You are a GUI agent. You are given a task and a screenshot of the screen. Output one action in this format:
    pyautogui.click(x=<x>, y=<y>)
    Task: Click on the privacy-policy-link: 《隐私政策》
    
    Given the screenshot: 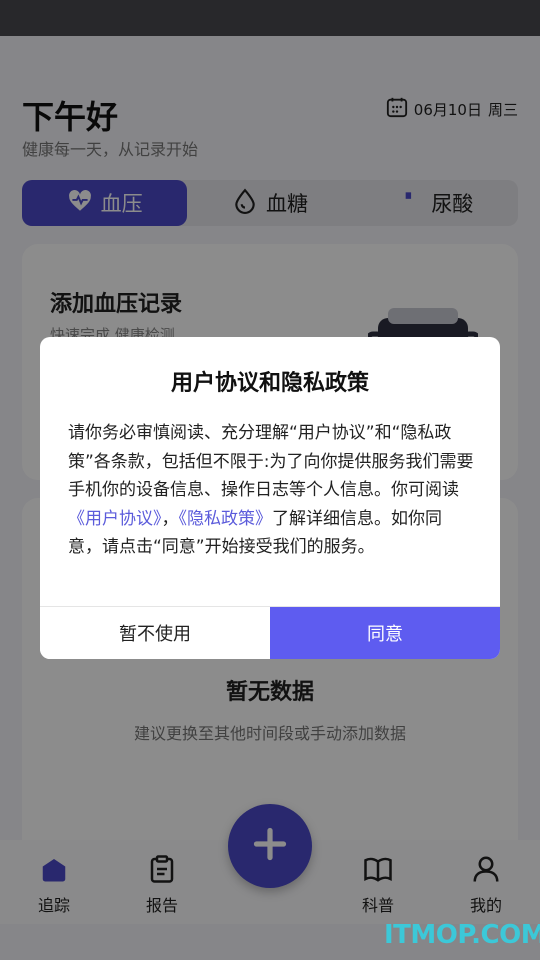 What is the action you would take?
    pyautogui.click(x=226, y=519)
    